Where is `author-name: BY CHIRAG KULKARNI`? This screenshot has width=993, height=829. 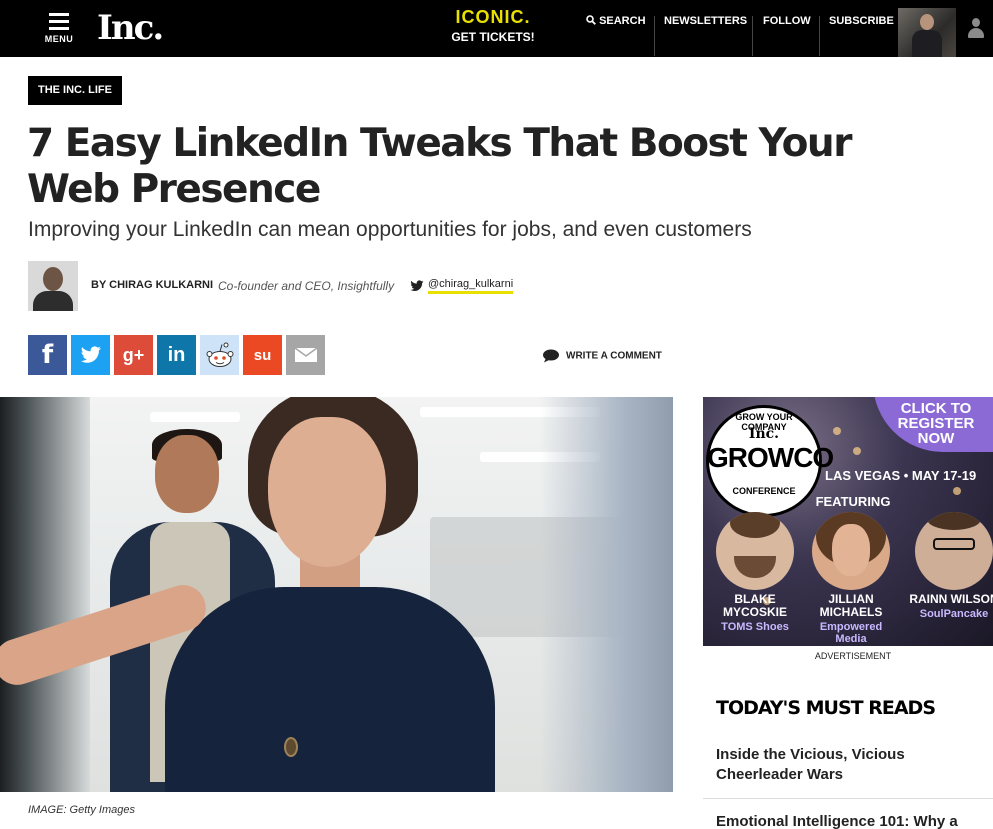 author-name: BY CHIRAG KULKARNI is located at coordinates (152, 285).